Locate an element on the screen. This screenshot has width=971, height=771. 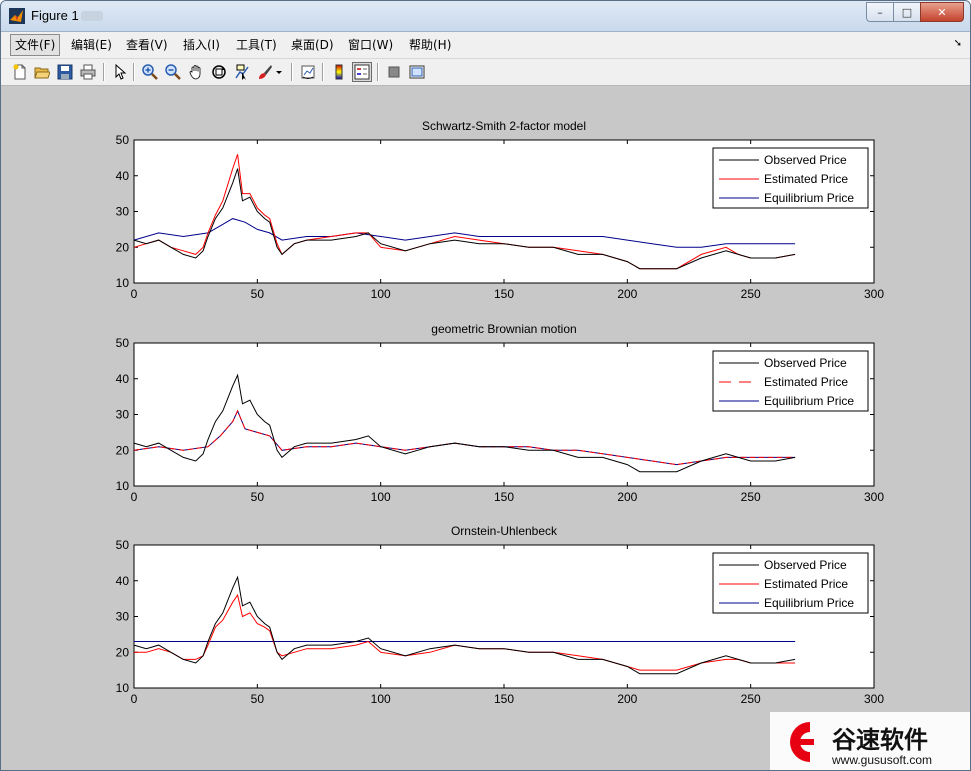
chart-title: Schwartz-Smith 2-factor model is located at coordinates (504, 126).